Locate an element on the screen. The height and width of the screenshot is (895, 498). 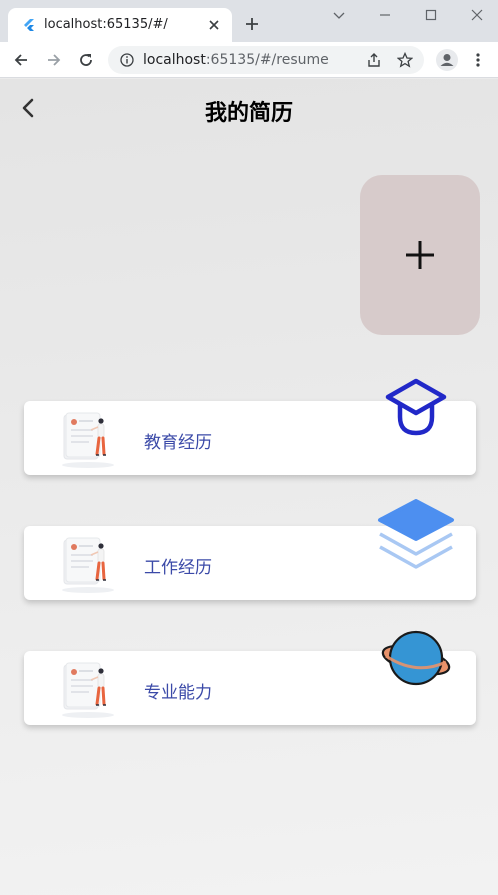
close-window-icon is located at coordinates (477, 15).